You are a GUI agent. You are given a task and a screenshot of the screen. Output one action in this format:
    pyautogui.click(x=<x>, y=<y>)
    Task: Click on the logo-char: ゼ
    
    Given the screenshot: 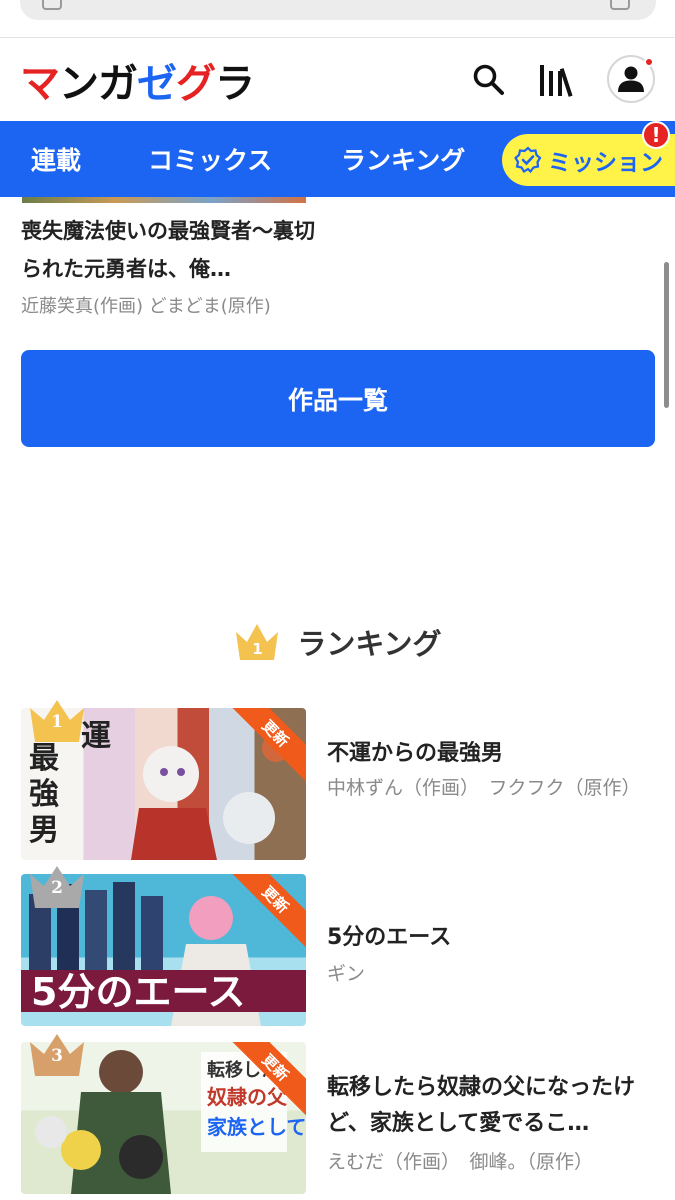 What is the action you would take?
    pyautogui.click(x=157, y=84)
    